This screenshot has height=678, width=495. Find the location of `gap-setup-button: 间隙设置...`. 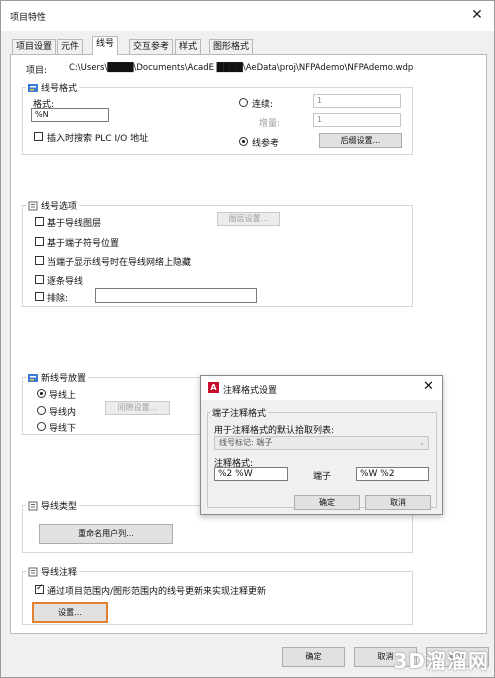

gap-setup-button: 间隙设置... is located at coordinates (137, 408).